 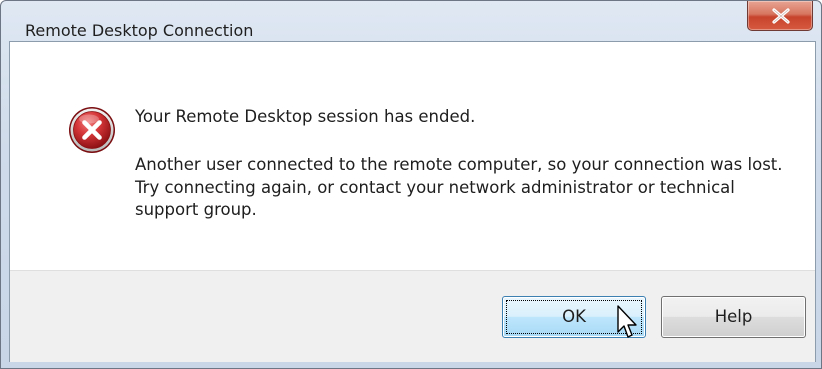 I want to click on close-button, so click(x=780, y=16).